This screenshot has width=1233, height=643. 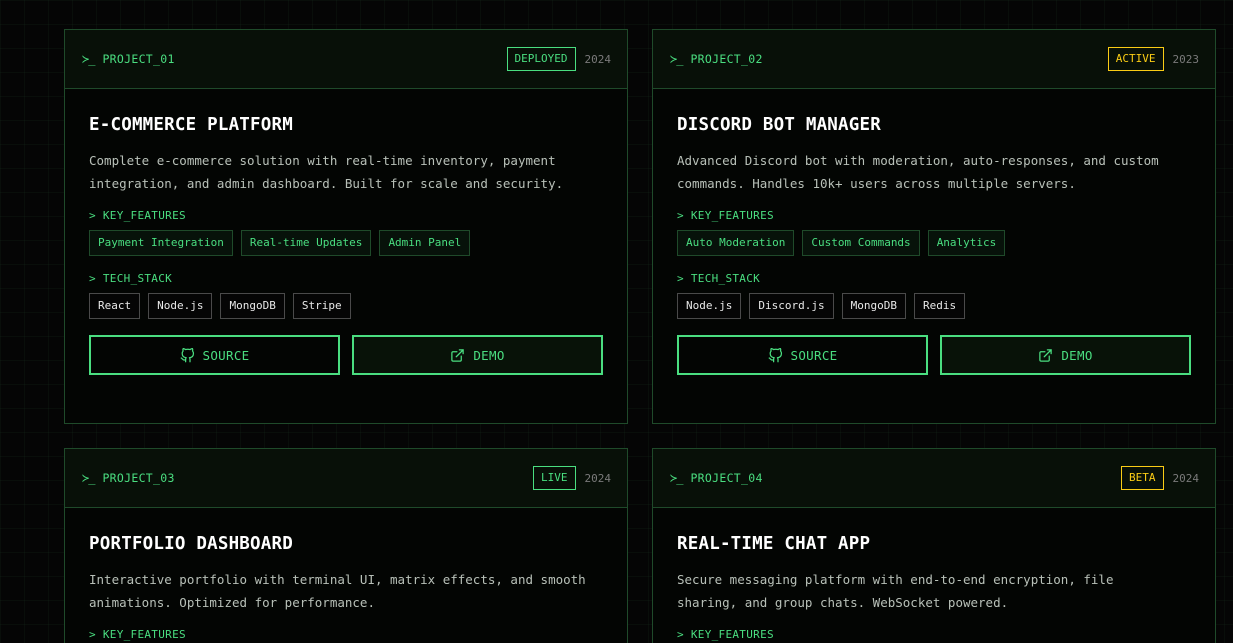 What do you see at coordinates (115, 306) in the screenshot?
I see `tech-tag: React` at bounding box center [115, 306].